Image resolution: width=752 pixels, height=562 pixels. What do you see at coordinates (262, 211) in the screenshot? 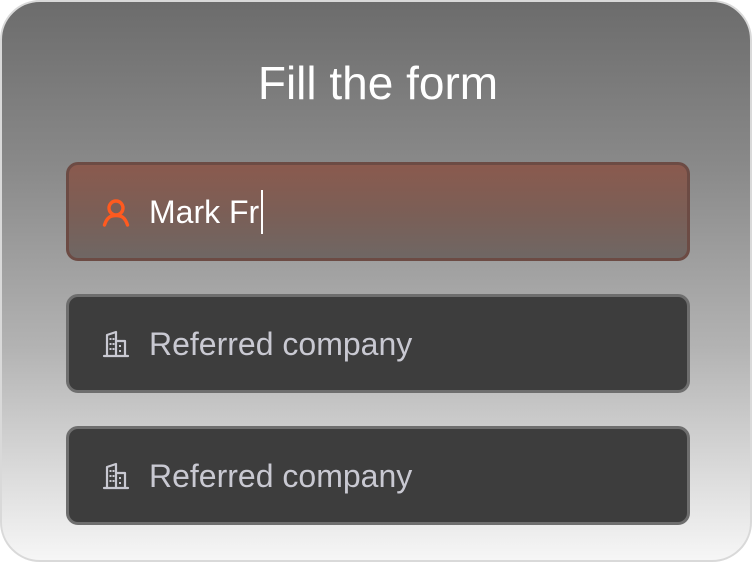
I see `text-caret` at bounding box center [262, 211].